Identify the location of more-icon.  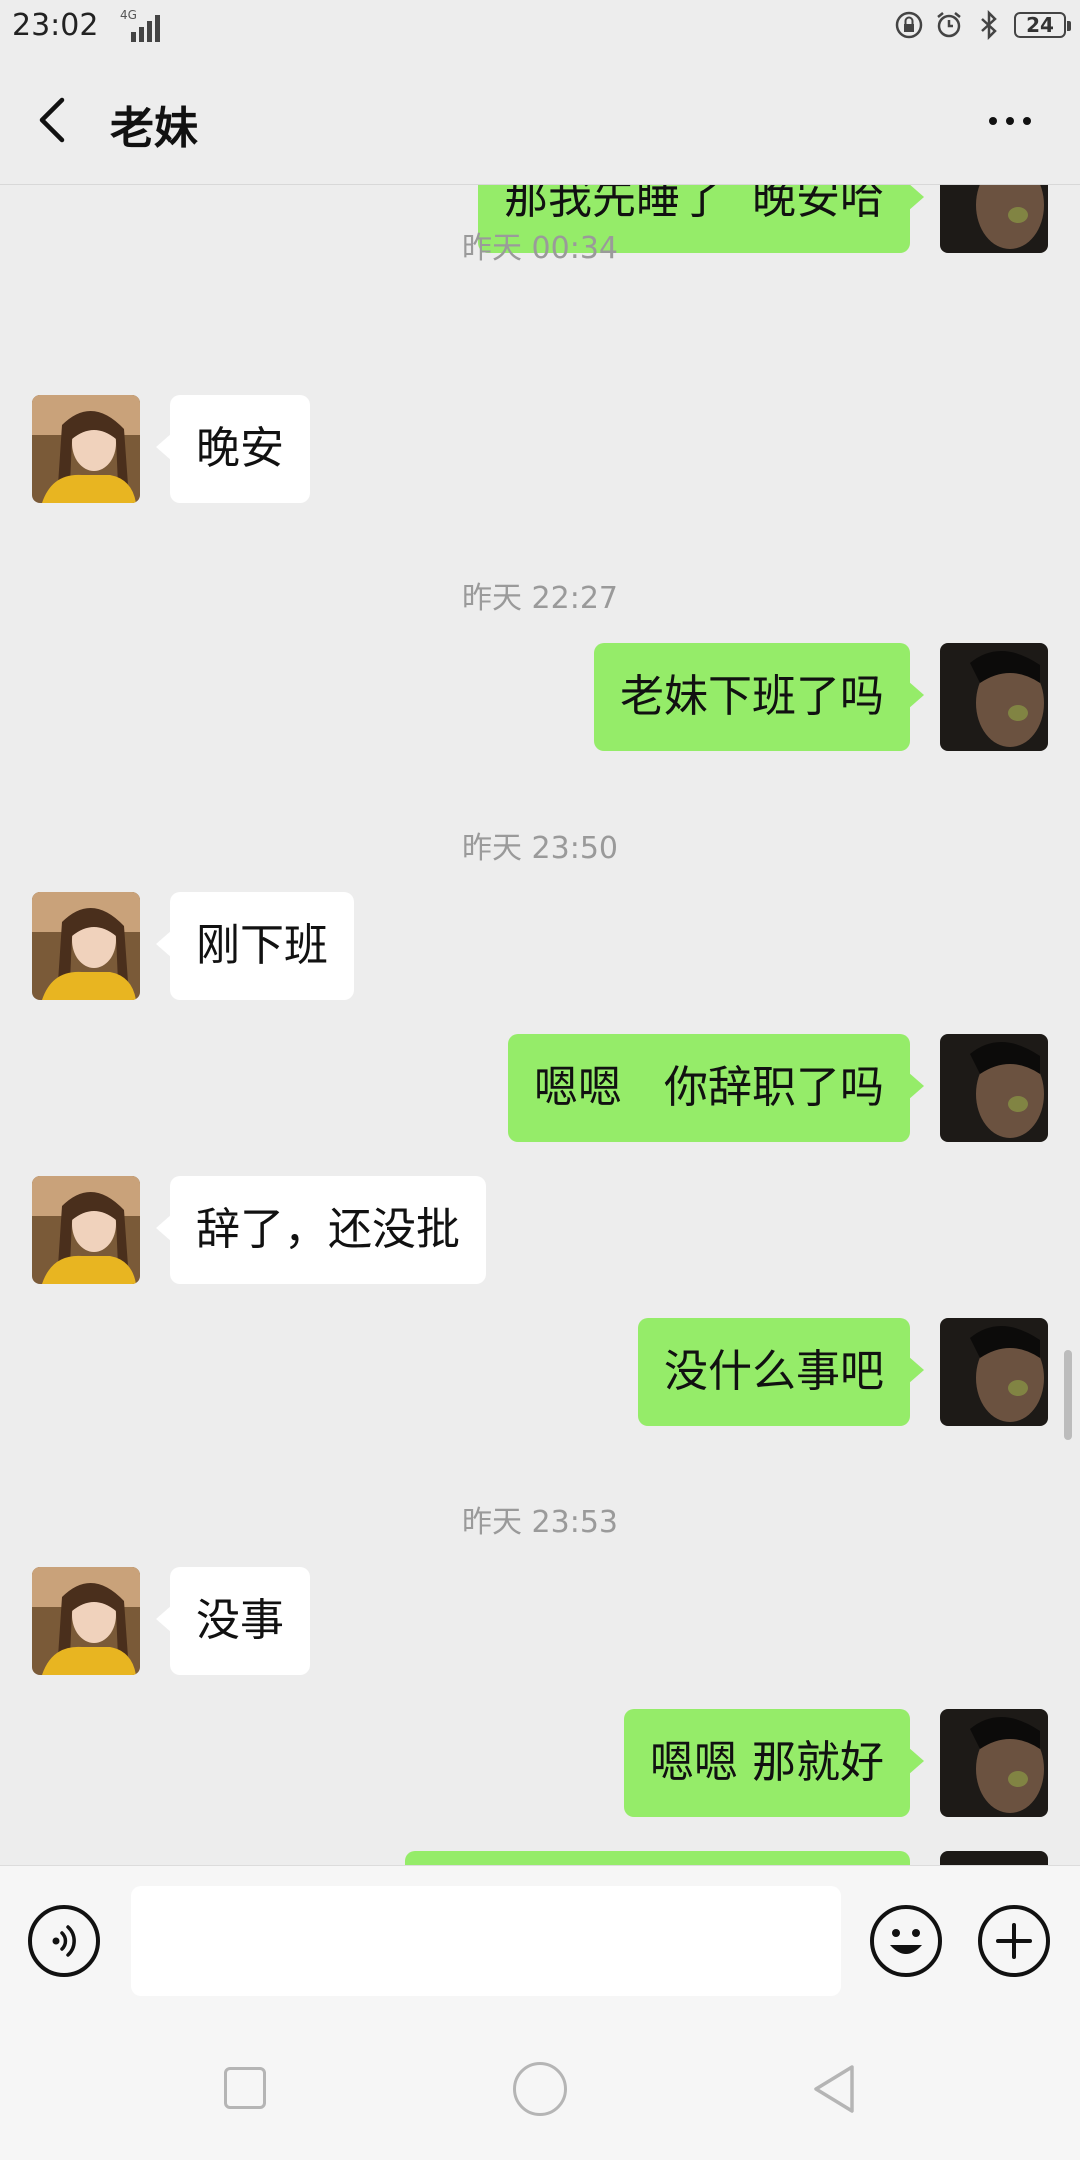
(1010, 121).